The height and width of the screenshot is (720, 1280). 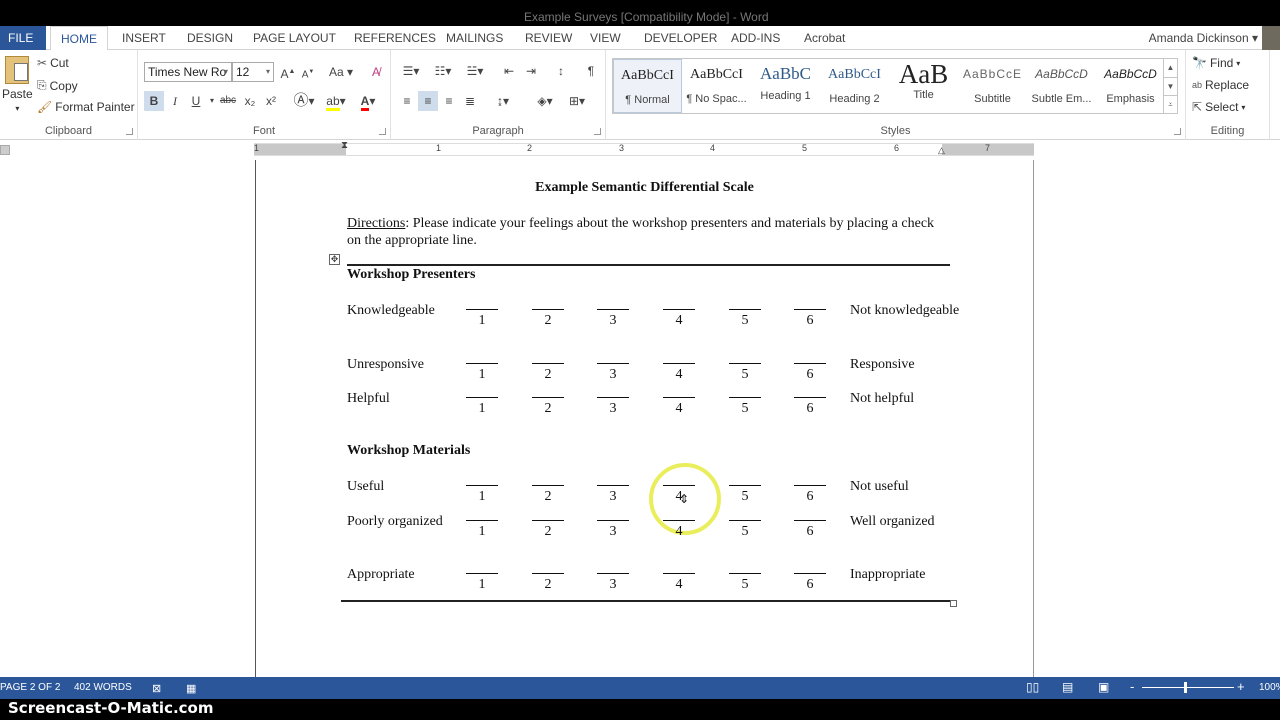 I want to click on table-move-handle-icon: ✥, so click(x=334, y=259).